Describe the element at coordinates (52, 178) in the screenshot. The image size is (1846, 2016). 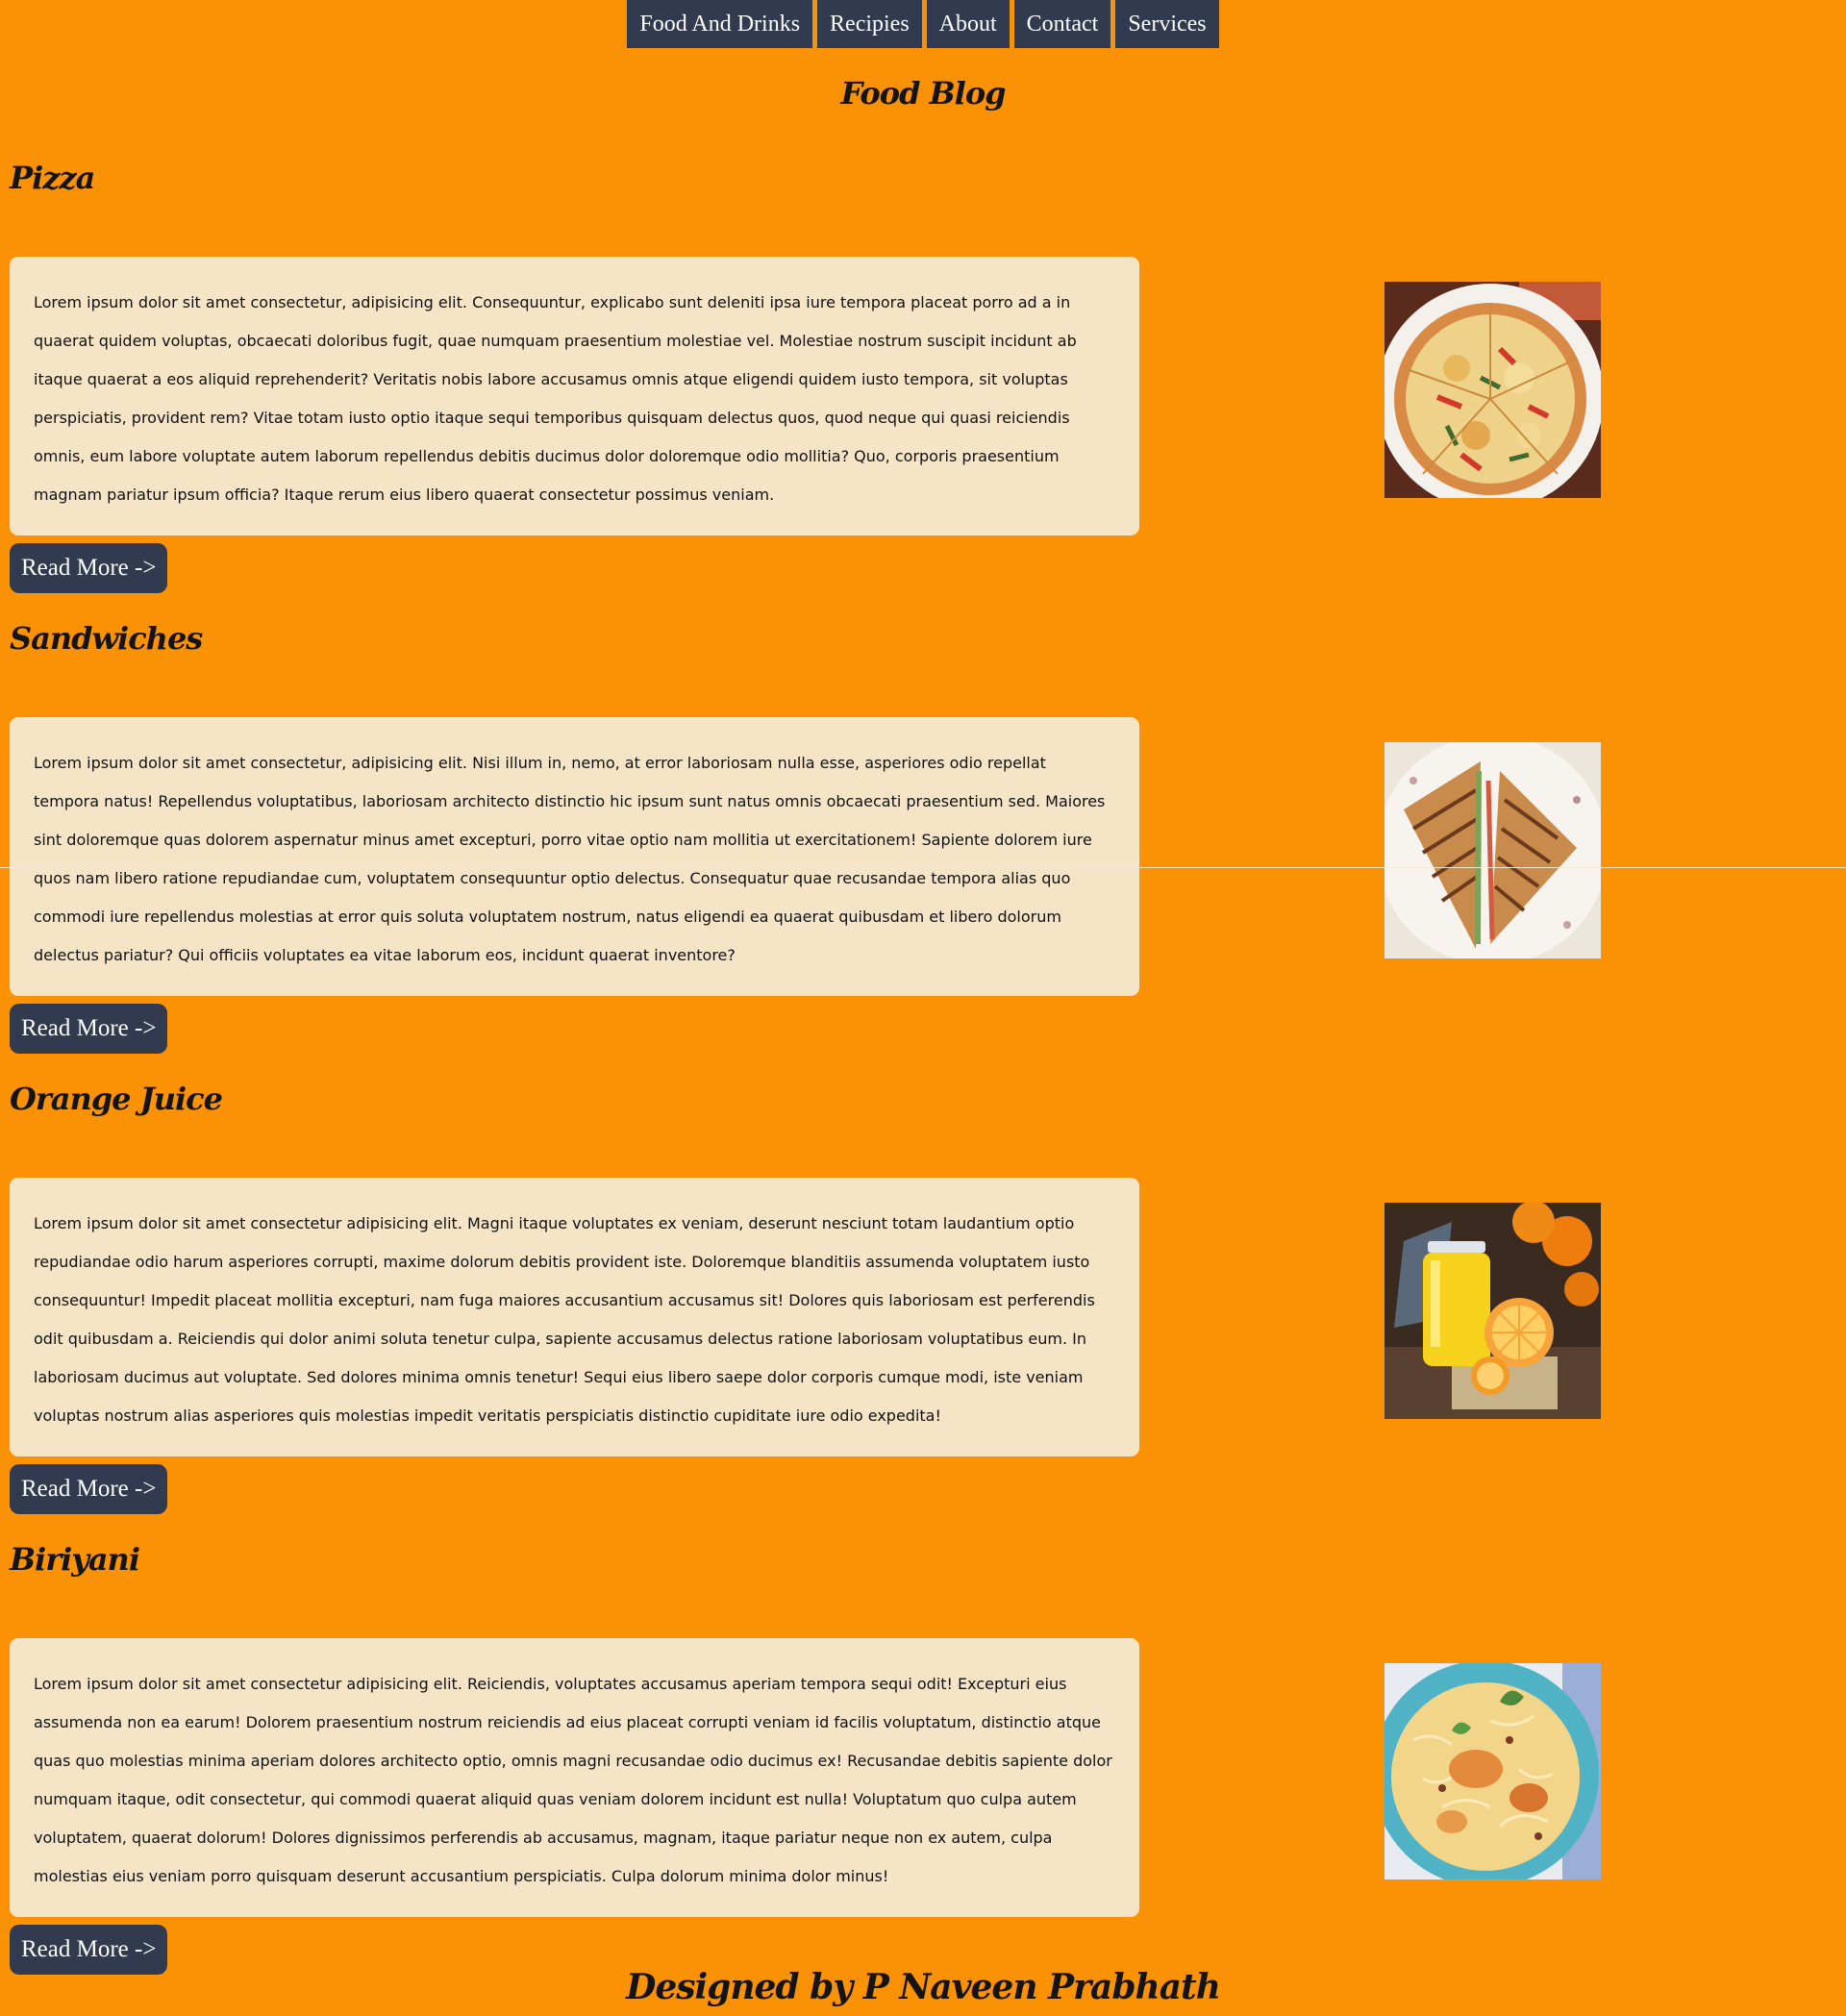
I see `post-title-pizza: Pizza` at that location.